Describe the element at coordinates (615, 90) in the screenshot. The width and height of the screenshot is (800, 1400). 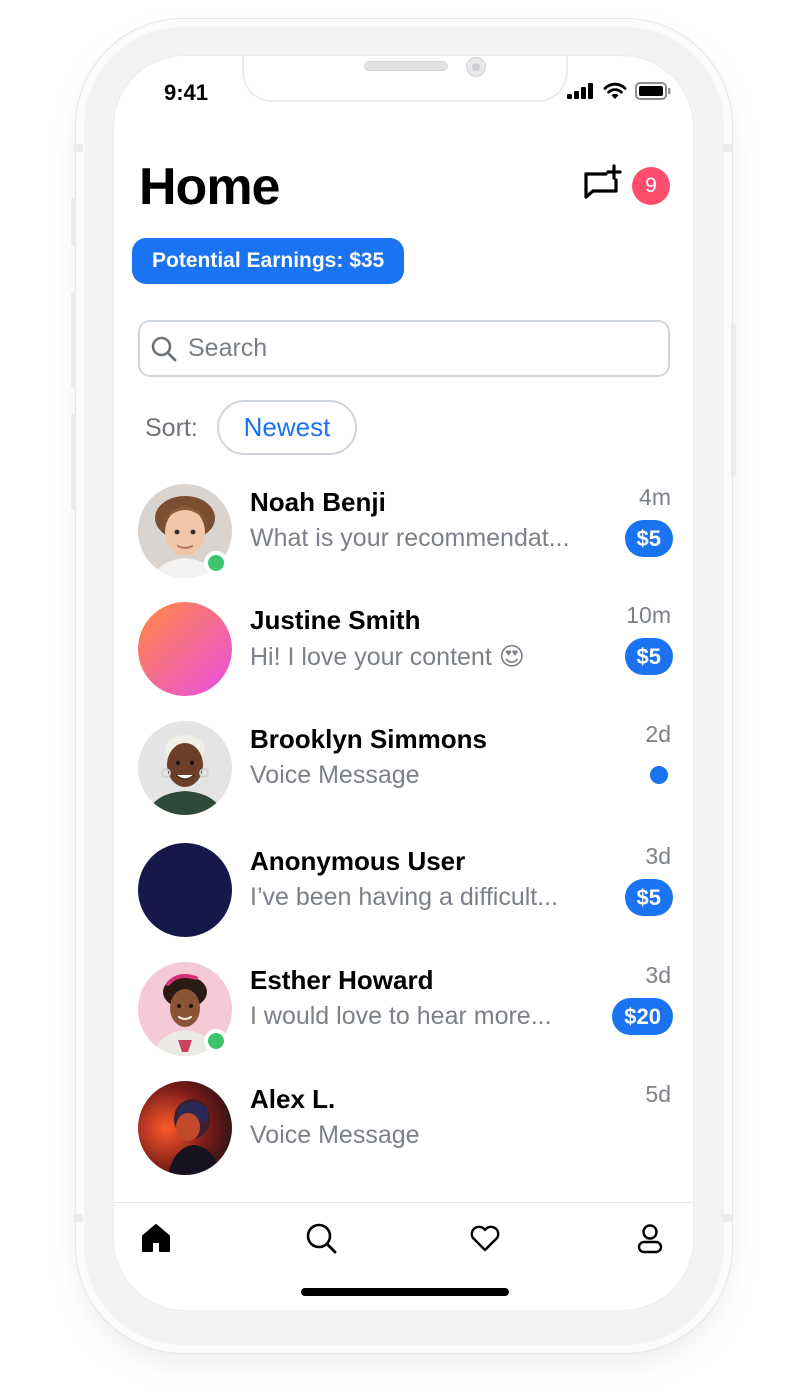
I see `wifi-icon` at that location.